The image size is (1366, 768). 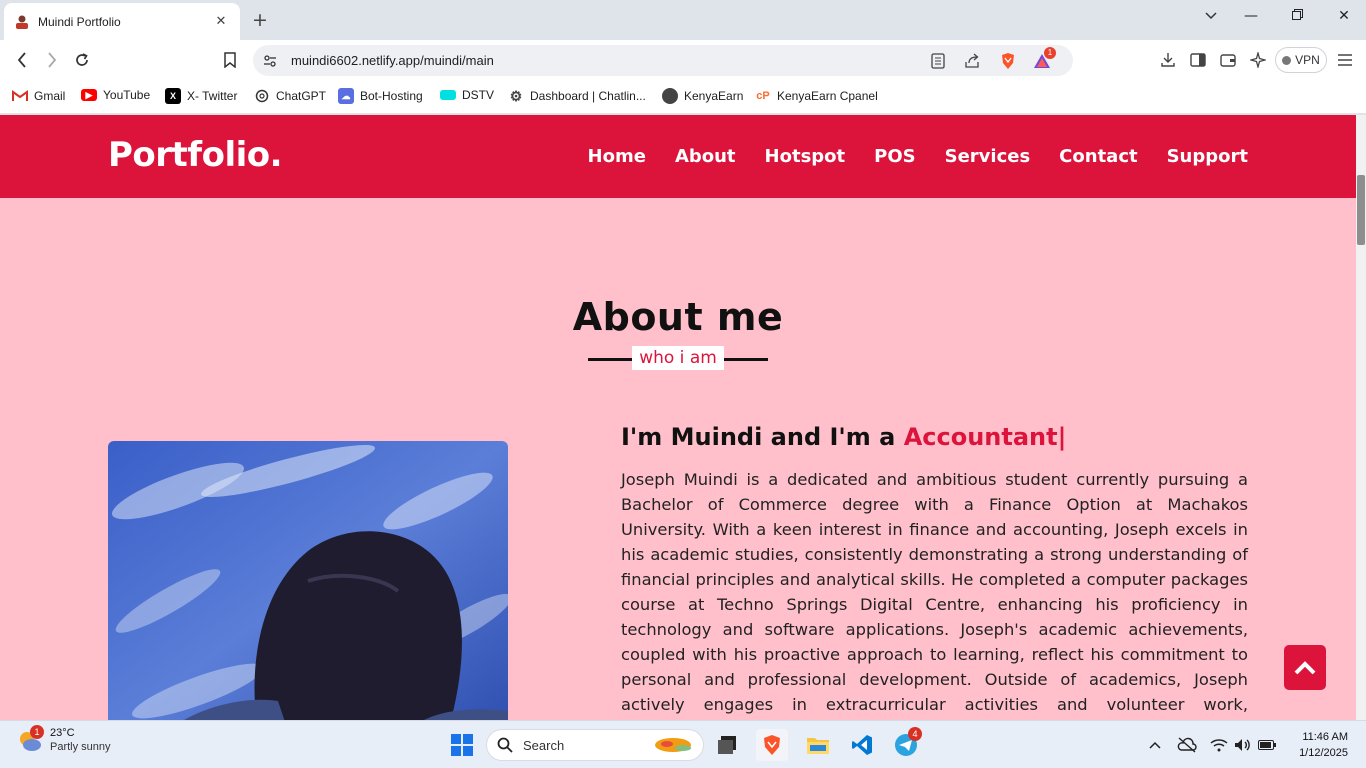 I want to click on bookmark-gmail: Gmail, so click(x=38, y=96).